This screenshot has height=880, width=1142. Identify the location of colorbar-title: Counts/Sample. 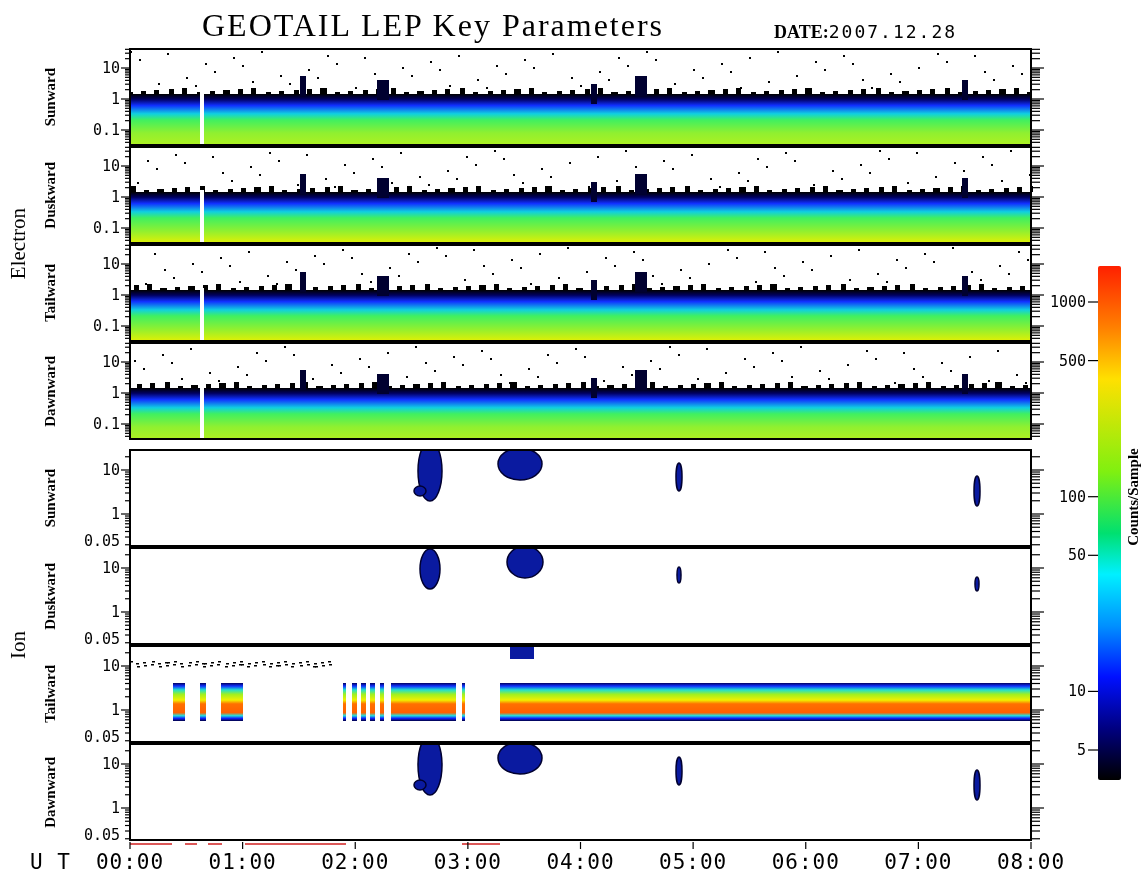
(1133, 497).